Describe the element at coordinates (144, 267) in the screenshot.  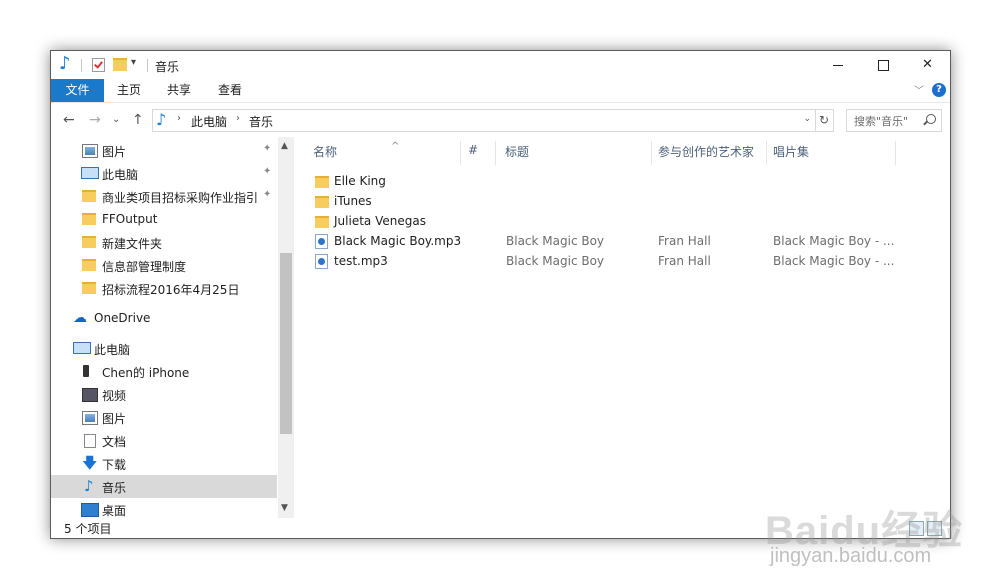
I see `nav-item-label: 信息部管理制度` at that location.